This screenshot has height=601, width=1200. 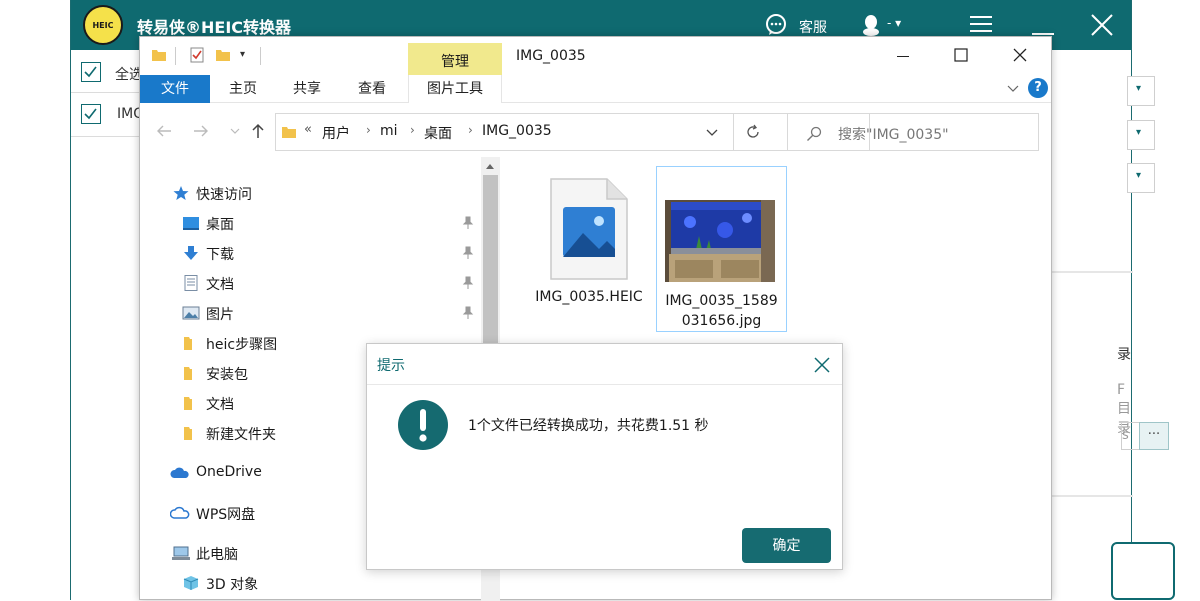 I want to click on explorer-window-title: IMG_0035, so click(x=551, y=56).